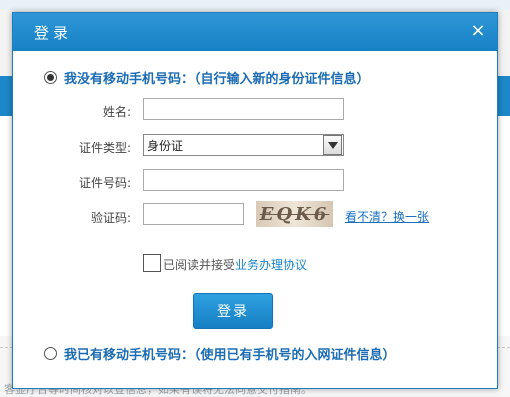  Describe the element at coordinates (50, 77) in the screenshot. I see `radio-no-mobile` at that location.